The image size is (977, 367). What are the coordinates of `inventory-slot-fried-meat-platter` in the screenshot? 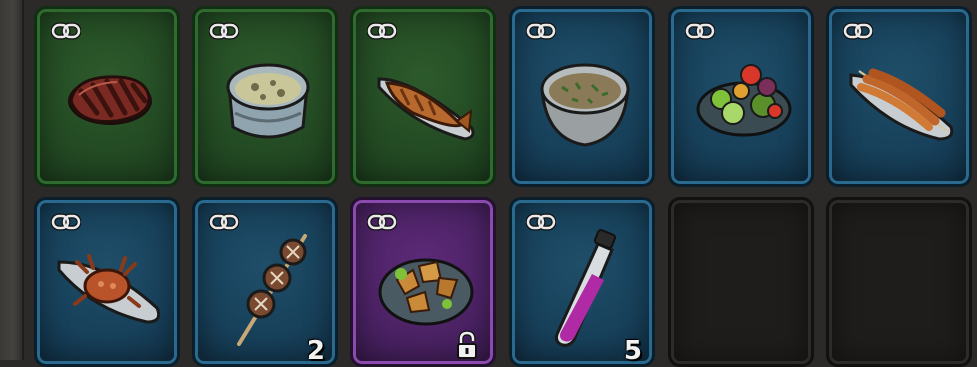 It's located at (423, 282).